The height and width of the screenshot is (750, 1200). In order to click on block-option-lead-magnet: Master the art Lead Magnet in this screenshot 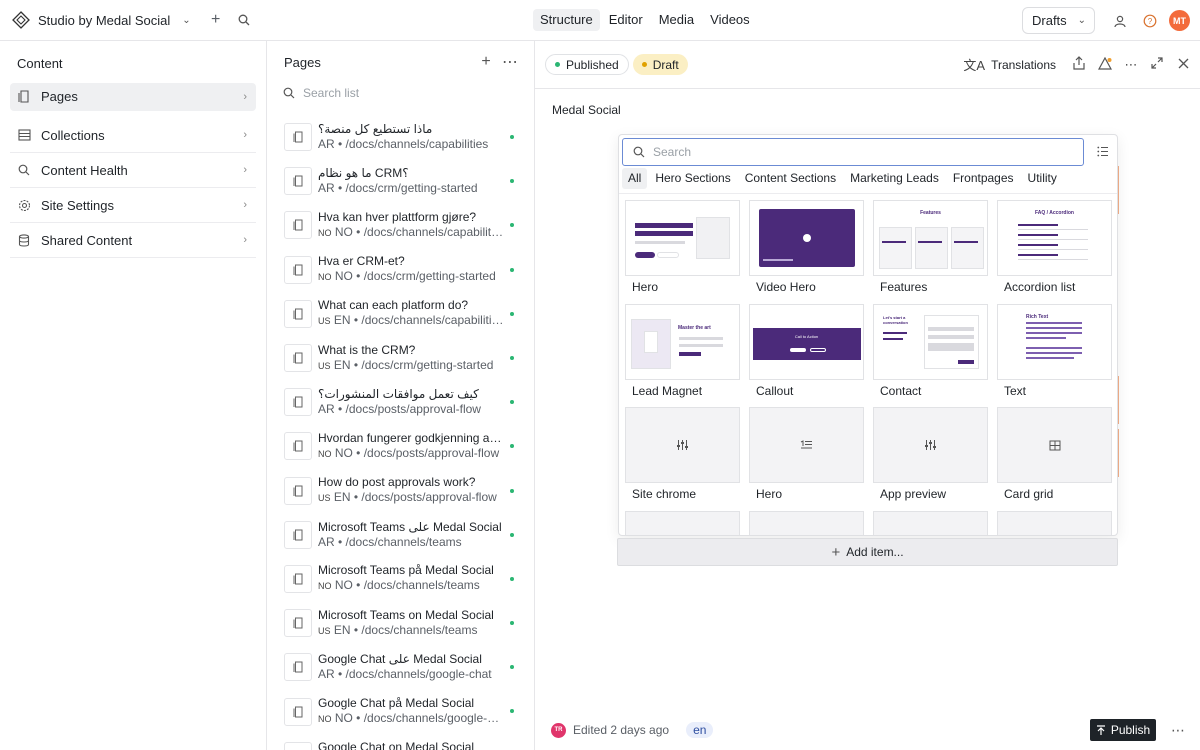, I will do `click(682, 355)`.